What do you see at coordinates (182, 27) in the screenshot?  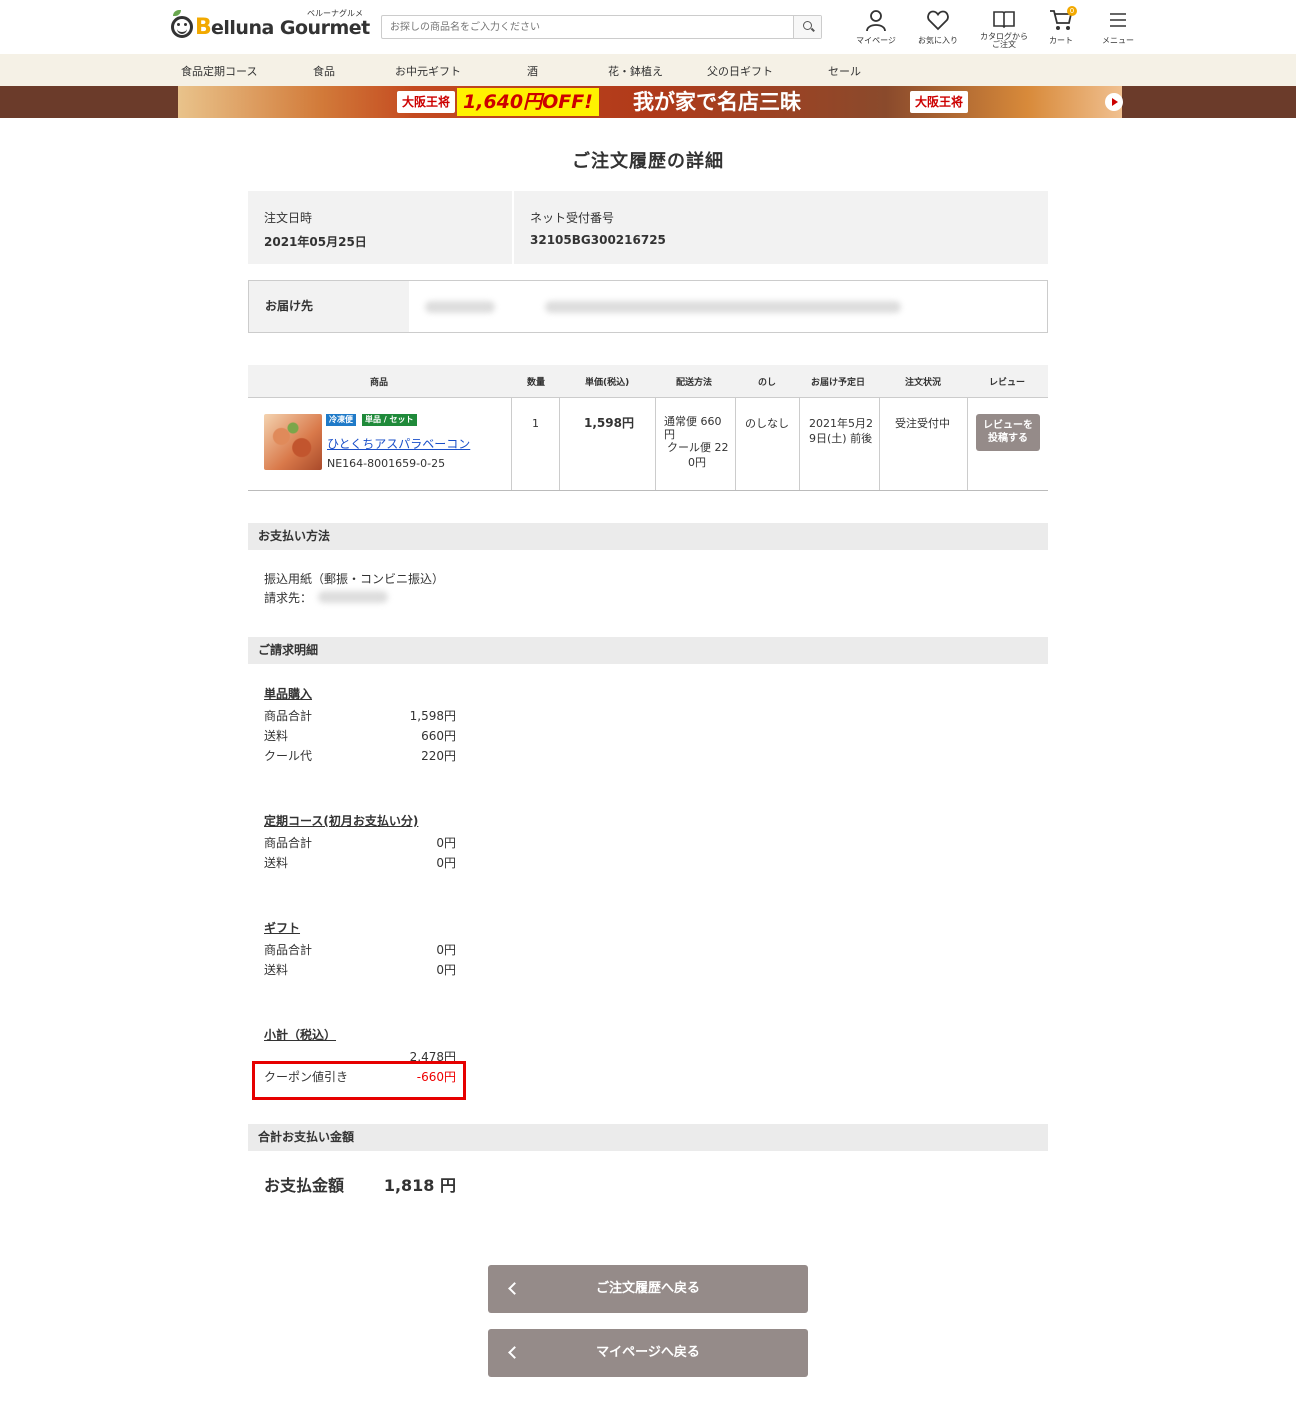 I see `smile-logo-icon` at bounding box center [182, 27].